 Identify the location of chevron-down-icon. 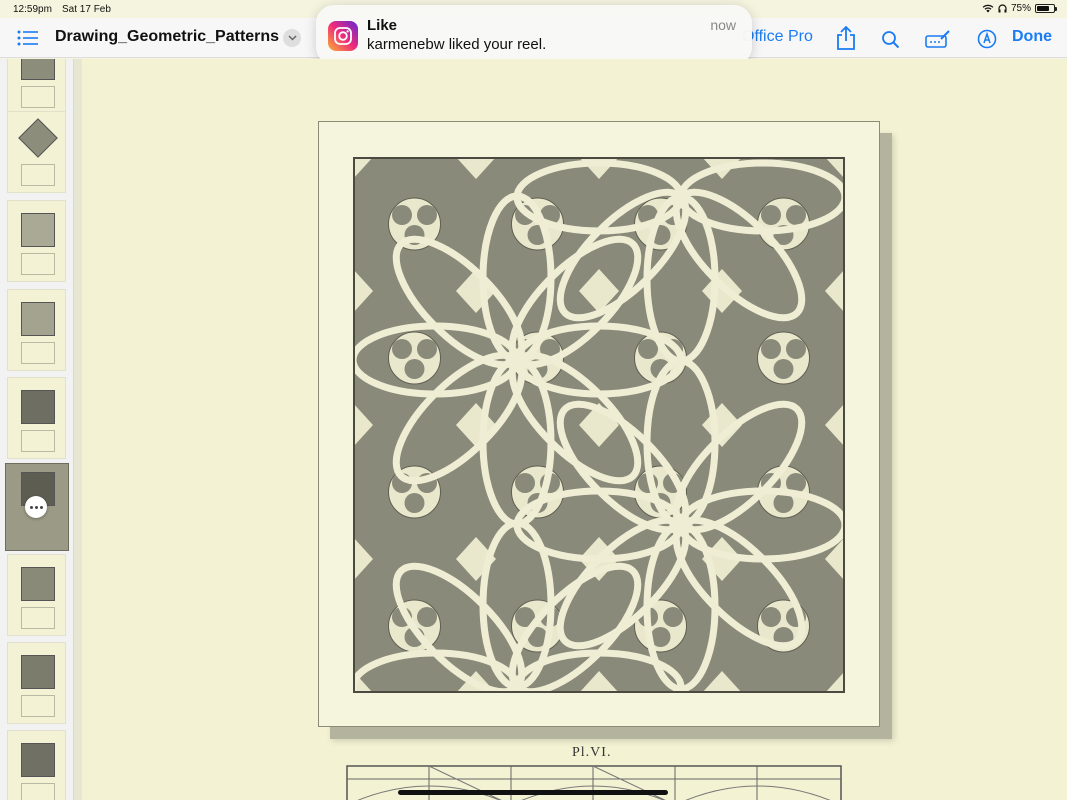
(292, 38).